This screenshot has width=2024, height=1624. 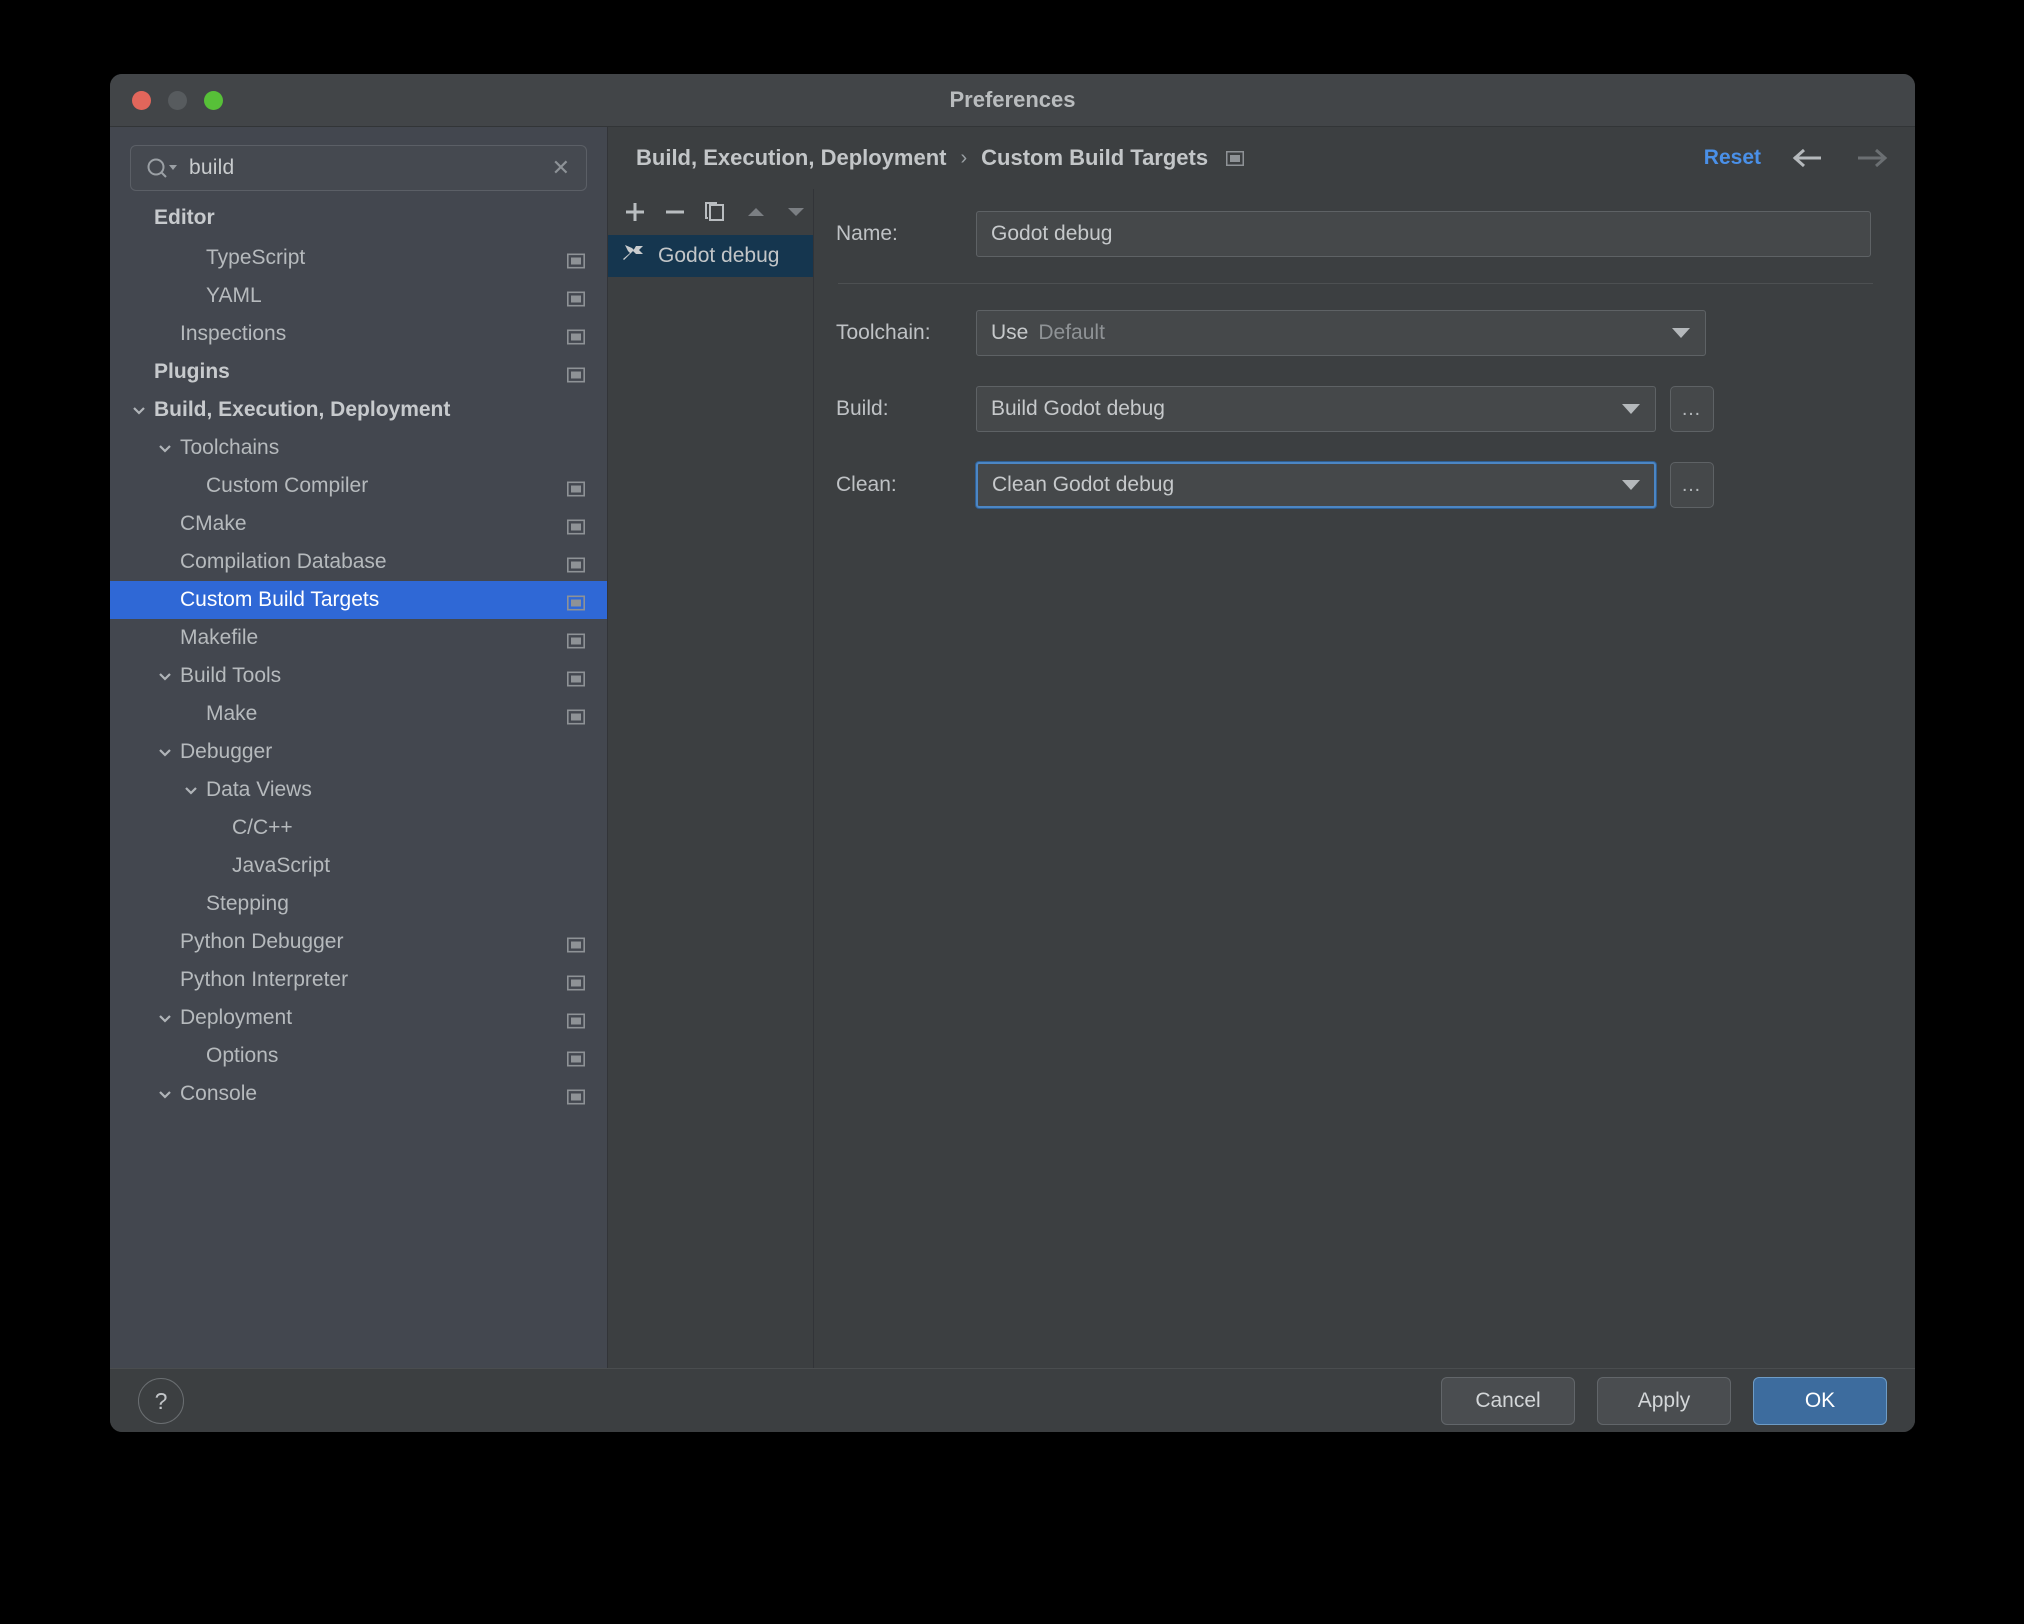 I want to click on title-bar: Preferences, so click(x=1012, y=100).